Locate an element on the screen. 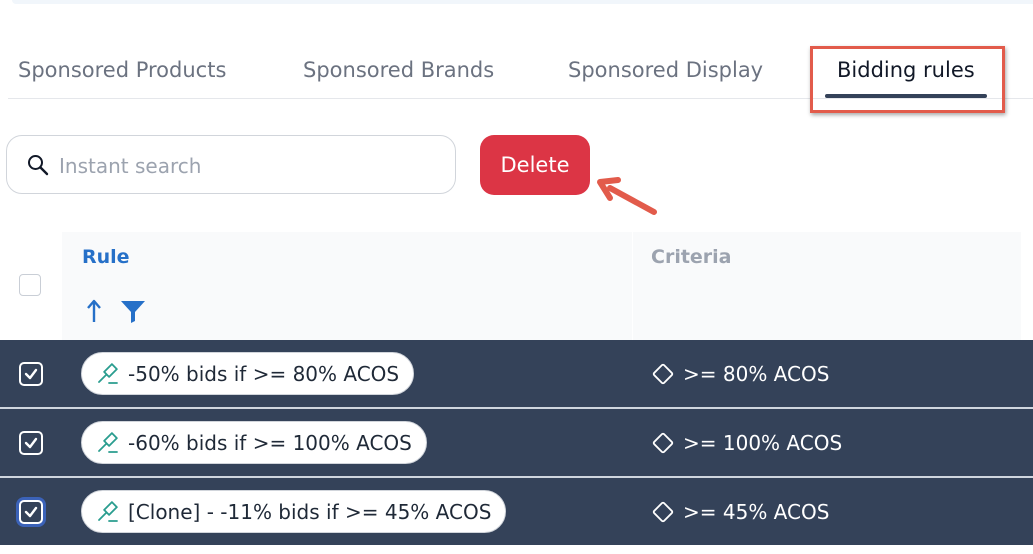 The height and width of the screenshot is (554, 1033). rule-name: [Clone] - -11% bids if >= 45% ACOS is located at coordinates (310, 511).